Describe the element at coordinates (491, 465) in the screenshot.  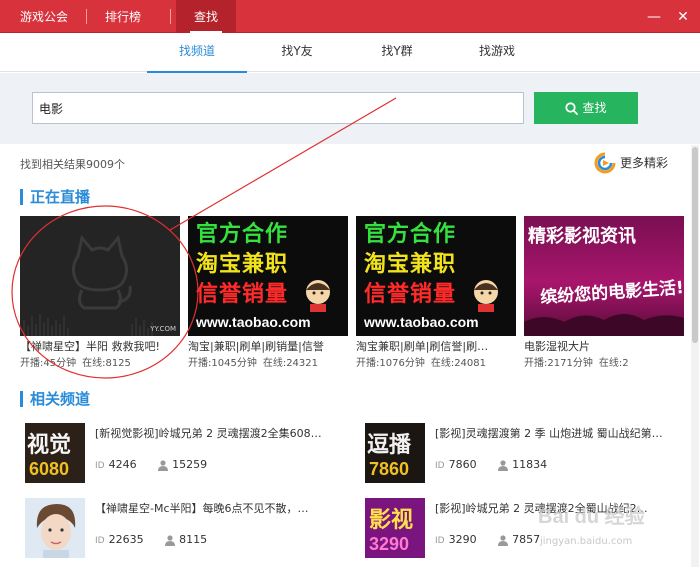
I see `related-meta: ID 7860 11834` at that location.